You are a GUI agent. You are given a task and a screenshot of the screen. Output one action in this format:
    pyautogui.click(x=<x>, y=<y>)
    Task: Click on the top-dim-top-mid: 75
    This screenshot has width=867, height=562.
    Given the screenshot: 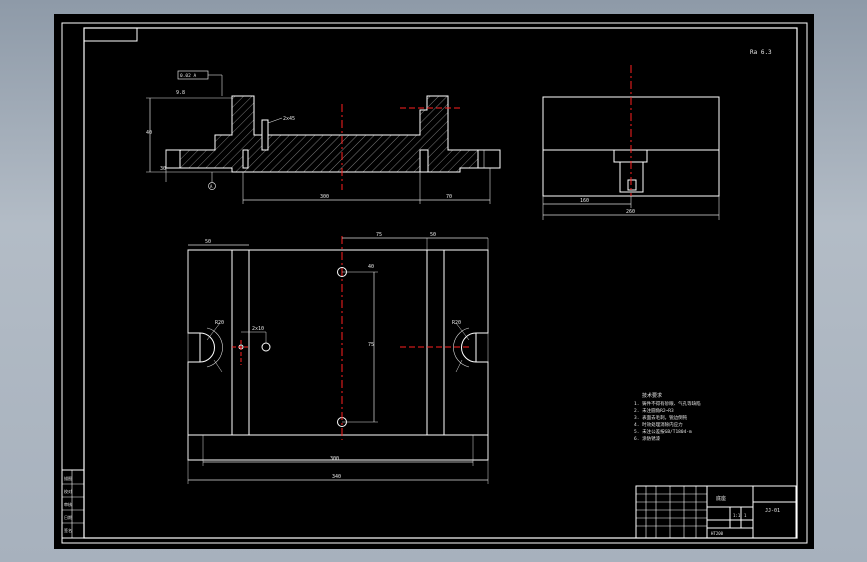 What is the action you would take?
    pyautogui.click(x=379, y=235)
    